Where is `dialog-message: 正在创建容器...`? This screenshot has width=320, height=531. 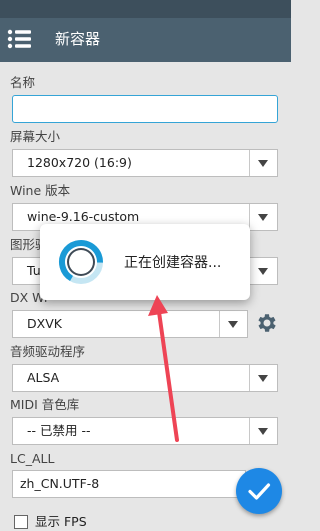 dialog-message: 正在创建容器... is located at coordinates (173, 263).